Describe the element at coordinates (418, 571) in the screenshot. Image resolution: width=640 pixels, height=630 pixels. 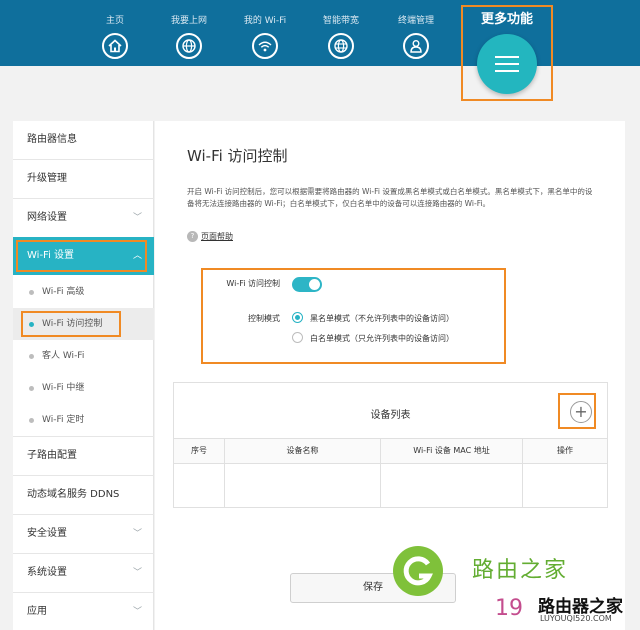
I see `watermark-logo` at that location.